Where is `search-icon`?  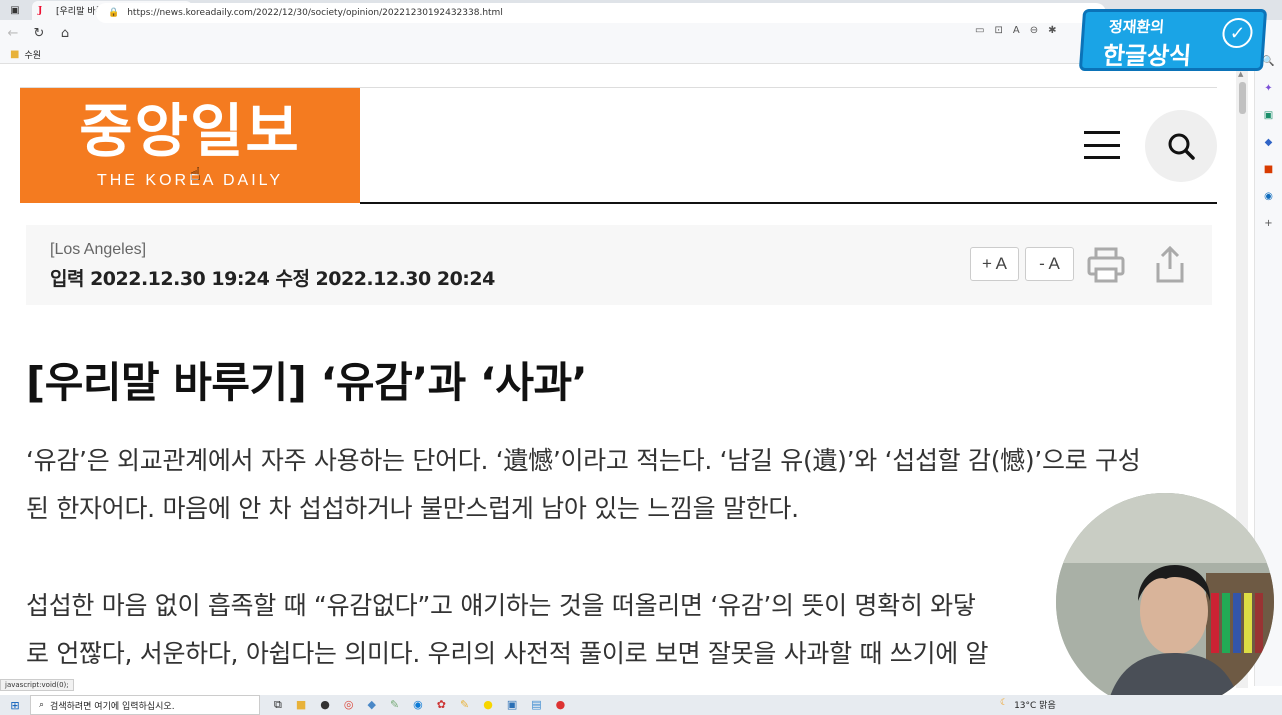 search-icon is located at coordinates (1181, 146).